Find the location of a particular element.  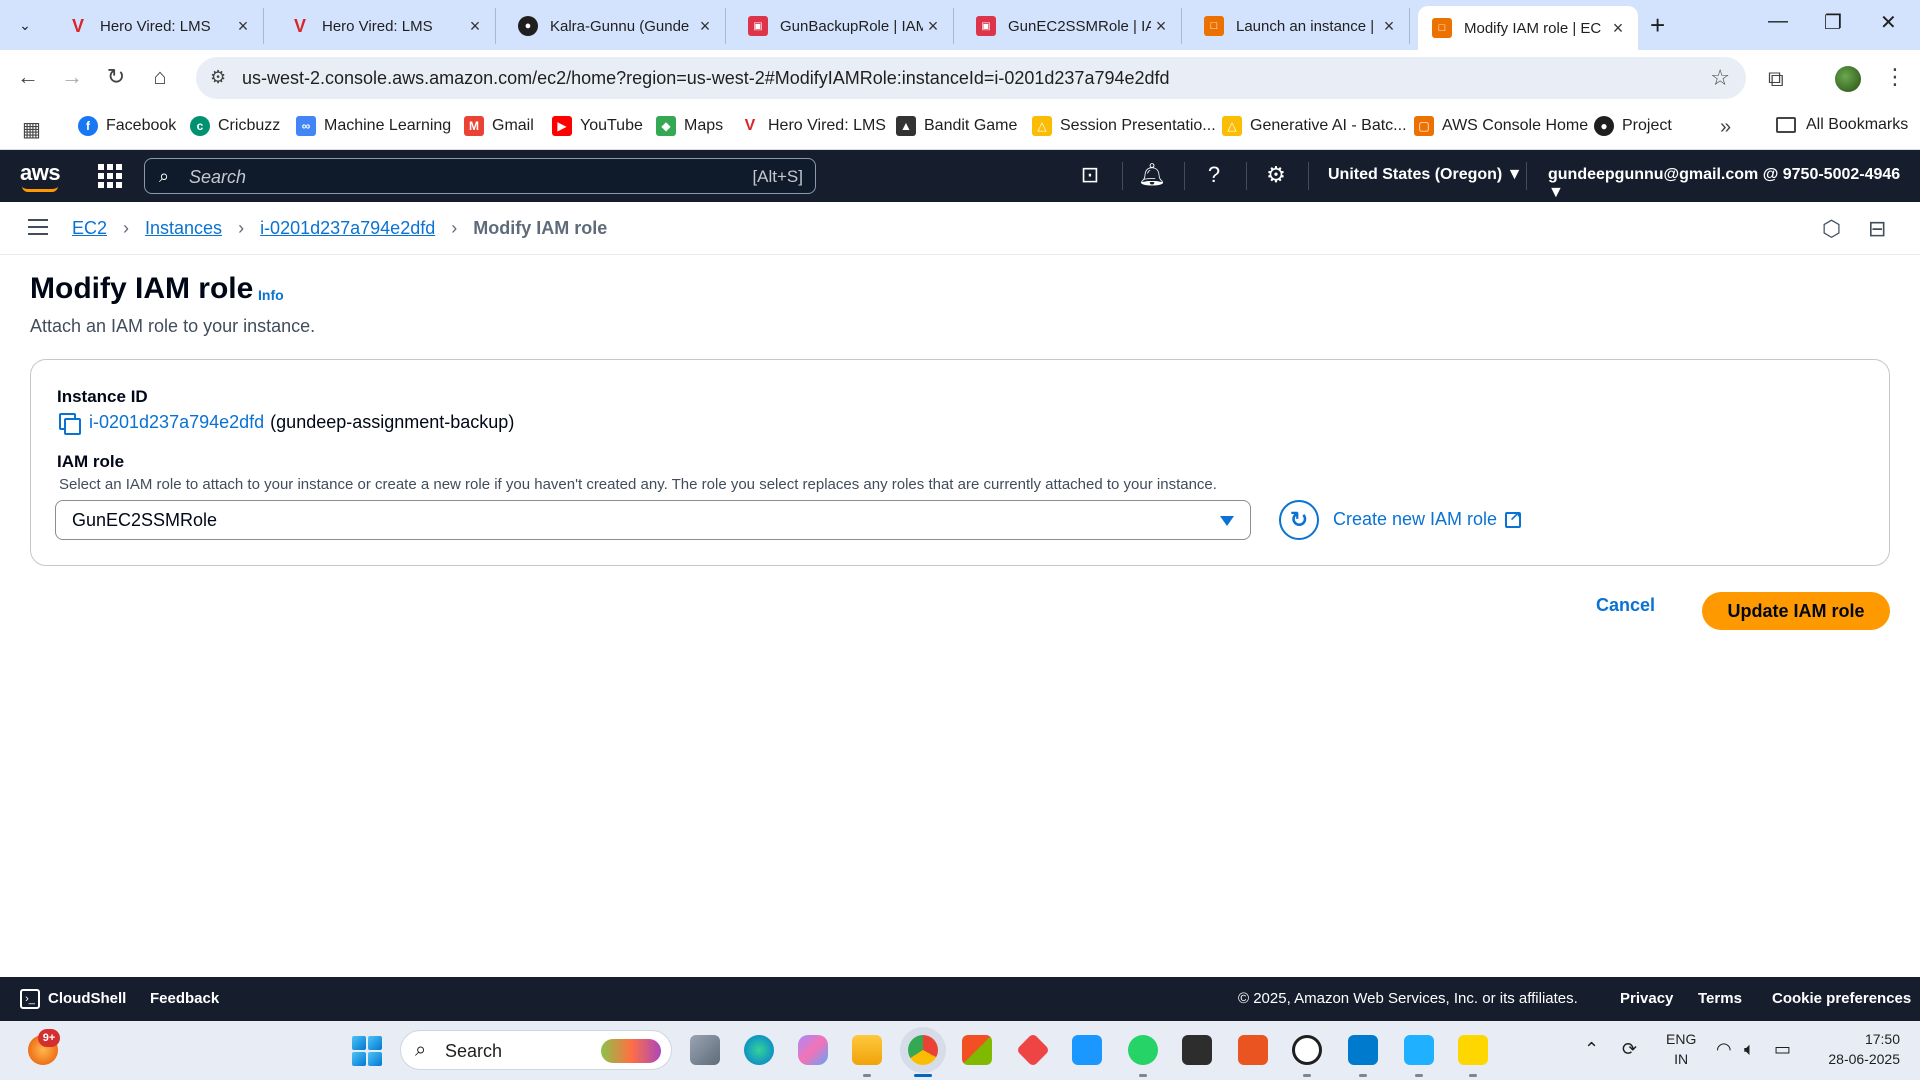

bookmark-aws-console-home: ▢ AWS Console Home is located at coordinates (1501, 126).